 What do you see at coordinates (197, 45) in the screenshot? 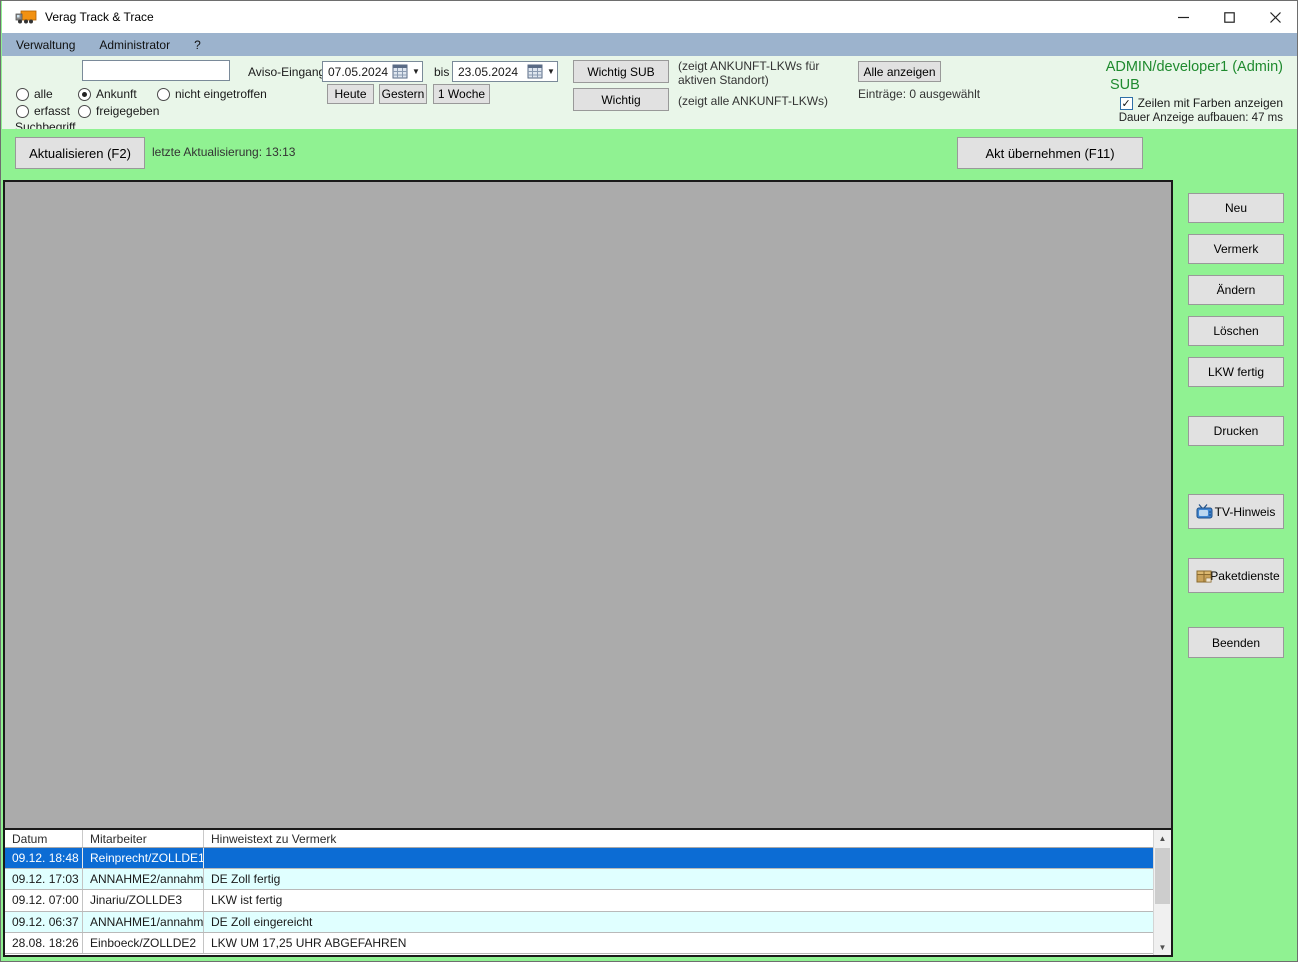
I see `menu-item-help: ?` at bounding box center [197, 45].